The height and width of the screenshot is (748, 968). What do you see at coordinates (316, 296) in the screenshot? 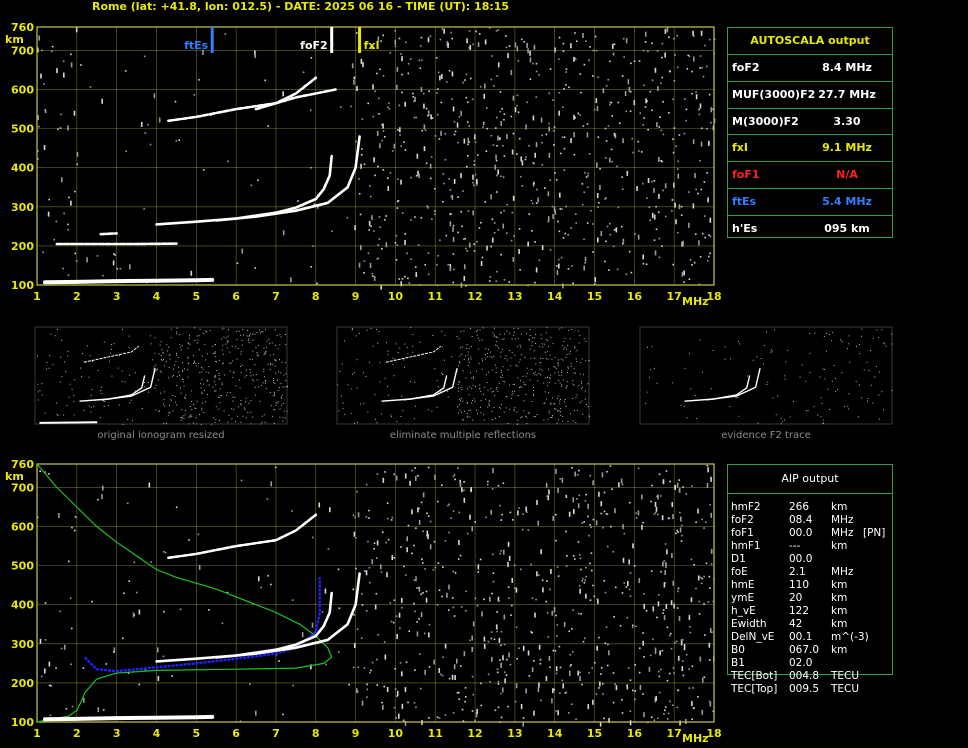
I see `x-tick-label: 8` at bounding box center [316, 296].